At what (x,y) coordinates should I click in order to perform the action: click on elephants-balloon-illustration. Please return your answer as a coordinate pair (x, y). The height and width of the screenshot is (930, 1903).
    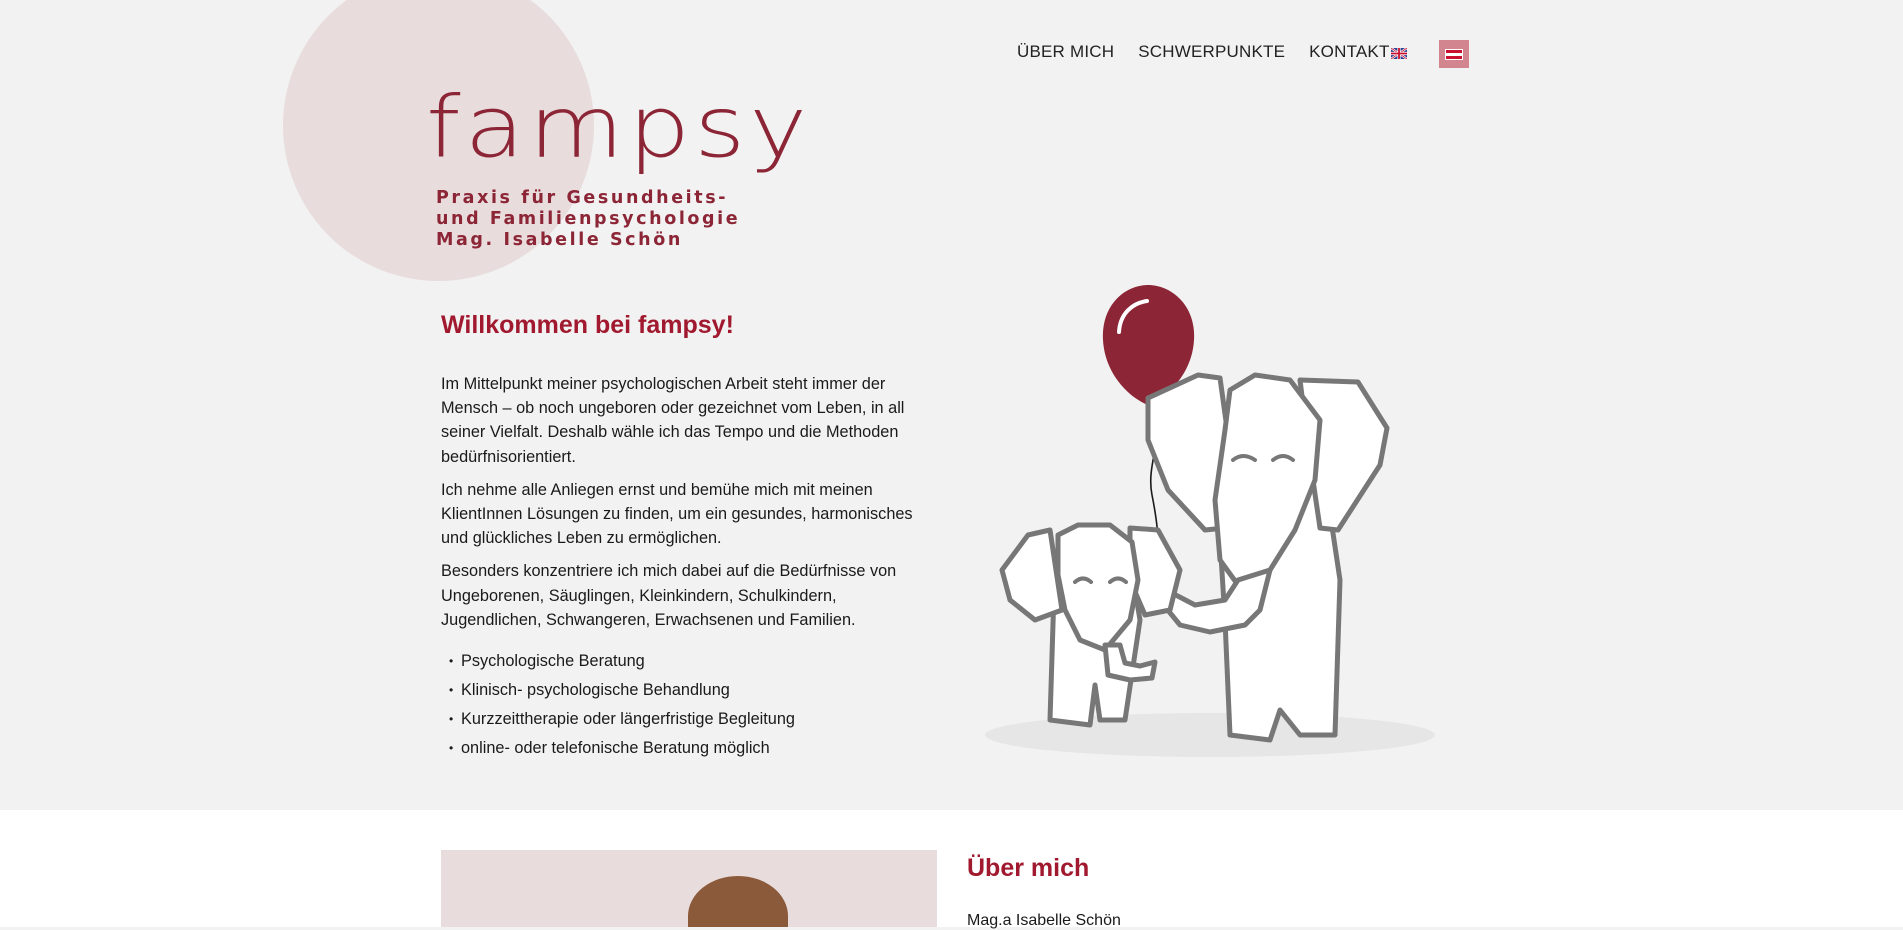
    Looking at the image, I should click on (1210, 521).